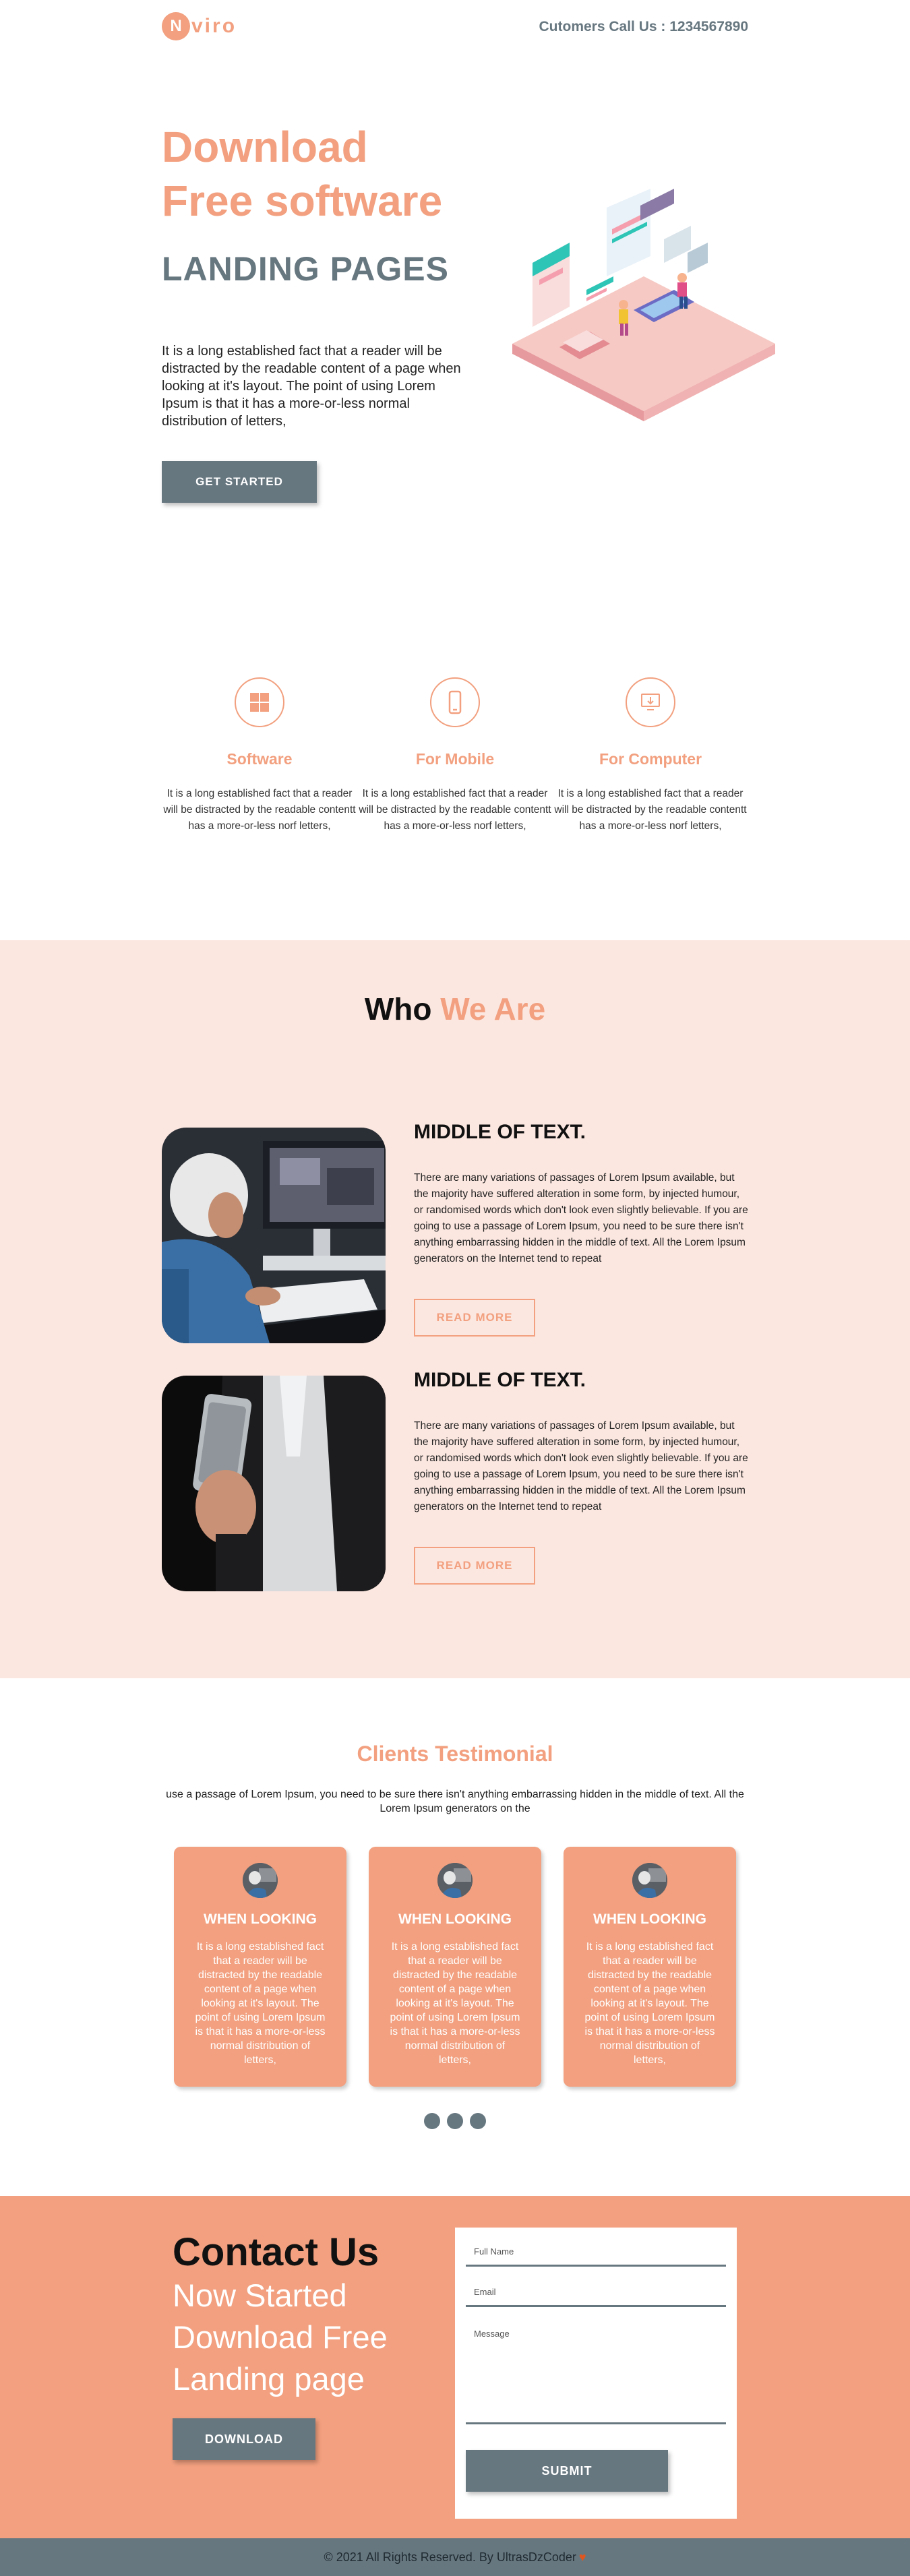 The height and width of the screenshot is (2576, 910). What do you see at coordinates (650, 702) in the screenshot?
I see `computer-download-icon` at bounding box center [650, 702].